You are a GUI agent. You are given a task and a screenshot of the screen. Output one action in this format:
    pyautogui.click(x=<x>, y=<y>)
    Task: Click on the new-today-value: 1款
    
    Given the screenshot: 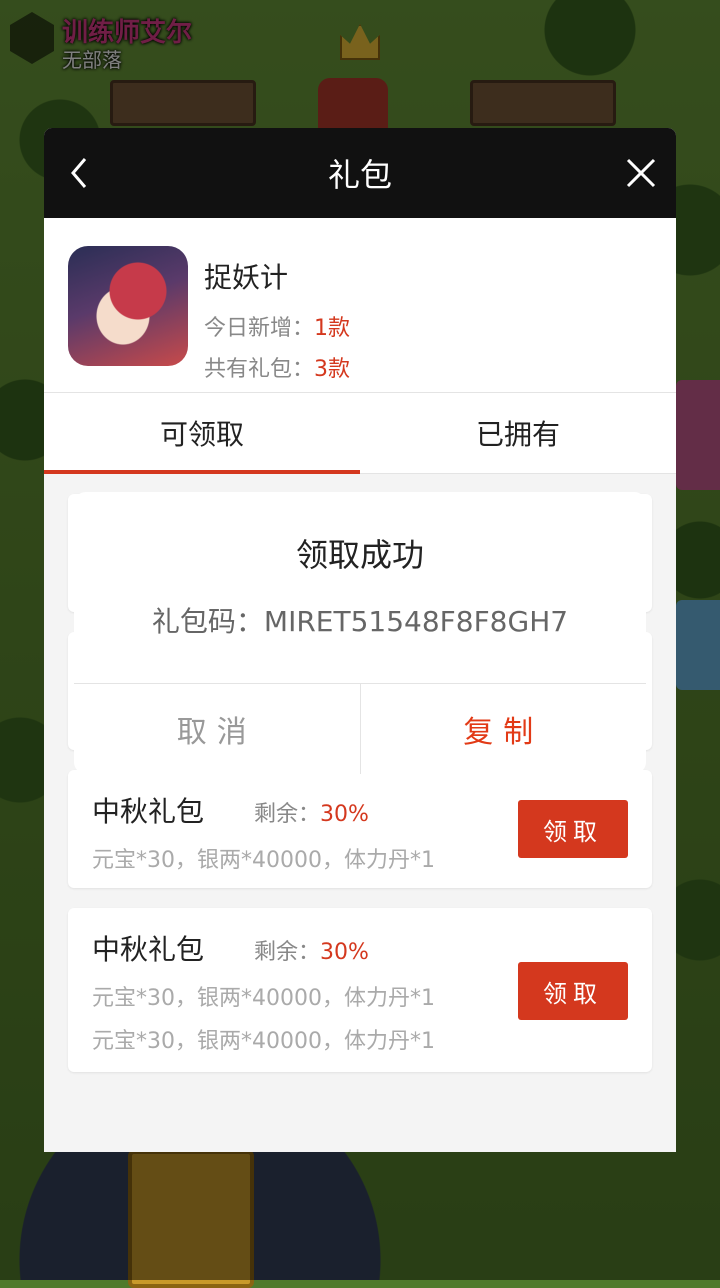 What is the action you would take?
    pyautogui.click(x=332, y=328)
    